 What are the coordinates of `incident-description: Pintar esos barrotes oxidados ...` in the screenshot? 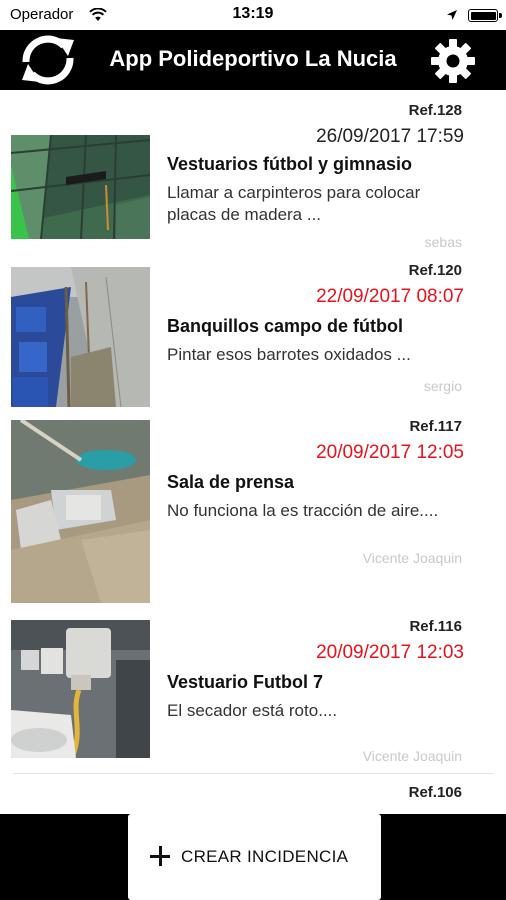 It's located at (289, 354).